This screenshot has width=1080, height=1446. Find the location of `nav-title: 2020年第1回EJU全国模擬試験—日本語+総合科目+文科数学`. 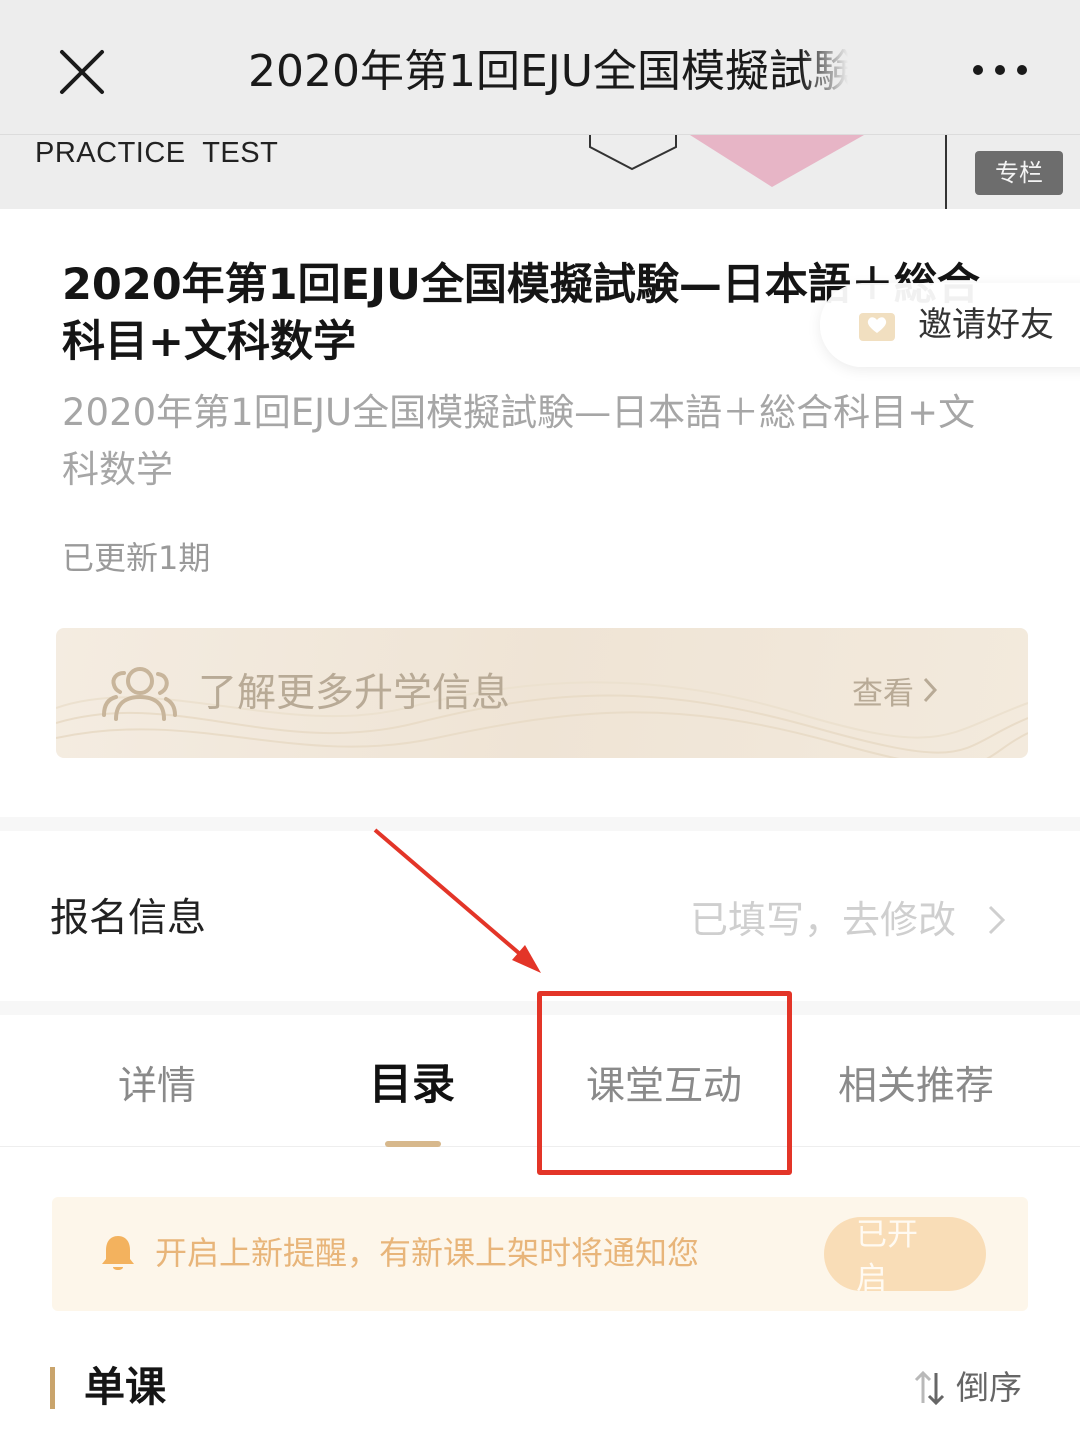

nav-title: 2020年第1回EJU全国模擬試験—日本語+総合科目+文科数学 is located at coordinates (548, 71).